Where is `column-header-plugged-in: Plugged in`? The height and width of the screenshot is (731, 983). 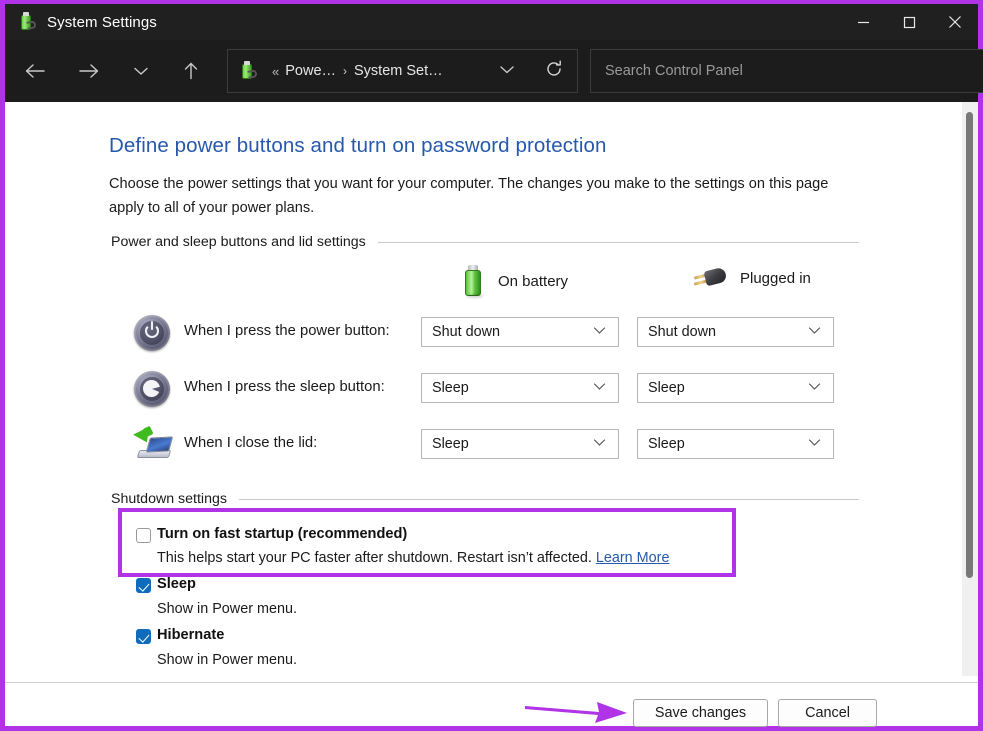 column-header-plugged-in: Plugged in is located at coordinates (751, 278).